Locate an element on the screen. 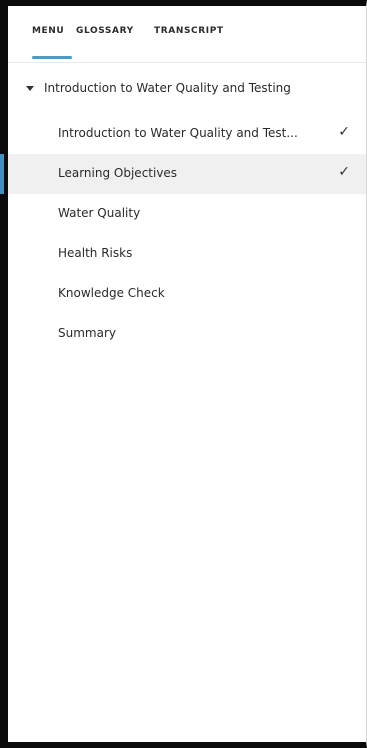  tab-bar: MENU GLOSSARY TRANSCRIPT is located at coordinates (187, 34).